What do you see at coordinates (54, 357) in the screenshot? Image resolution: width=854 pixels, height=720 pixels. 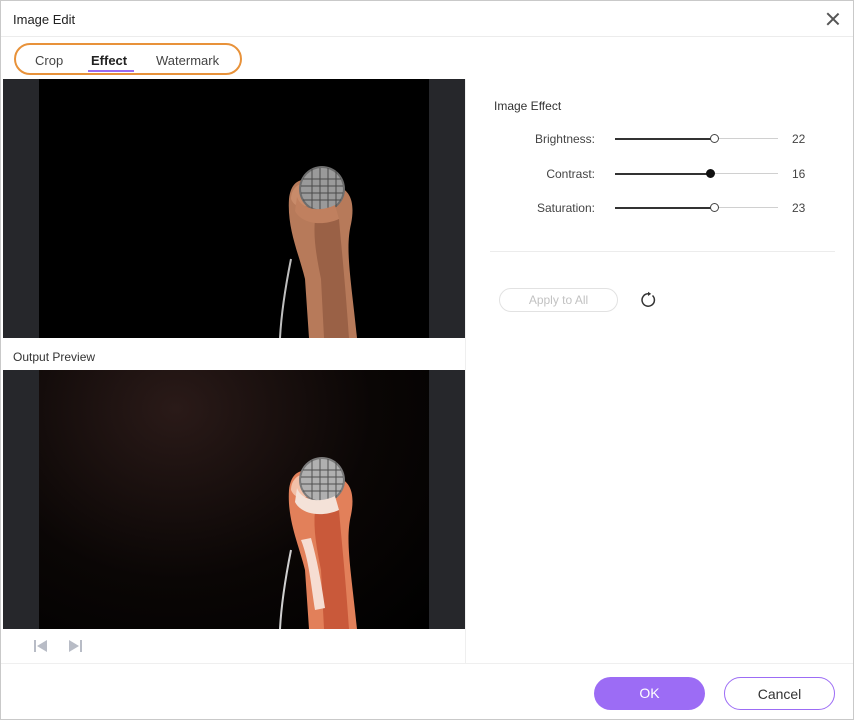 I see `output-preview-label: Output Preview` at bounding box center [54, 357].